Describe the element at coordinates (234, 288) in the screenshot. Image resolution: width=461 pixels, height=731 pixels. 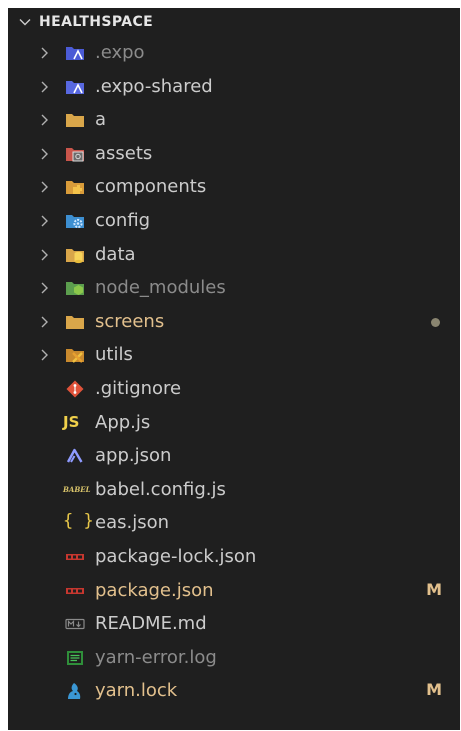
I see `tree-item-node-modules: node_modules` at that location.